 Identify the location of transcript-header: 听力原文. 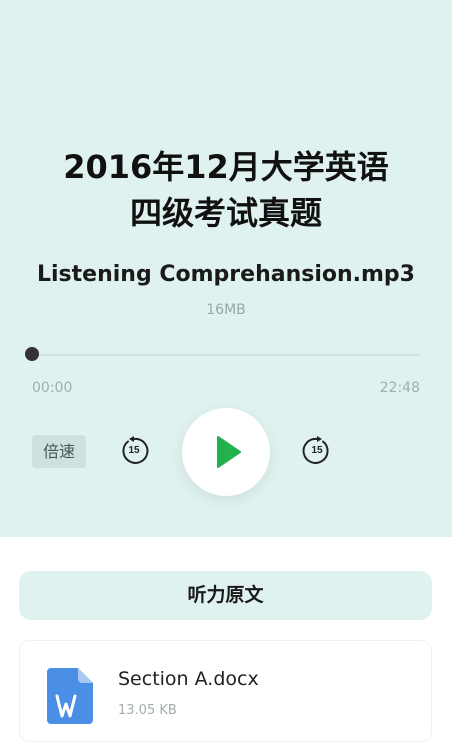
(225, 595).